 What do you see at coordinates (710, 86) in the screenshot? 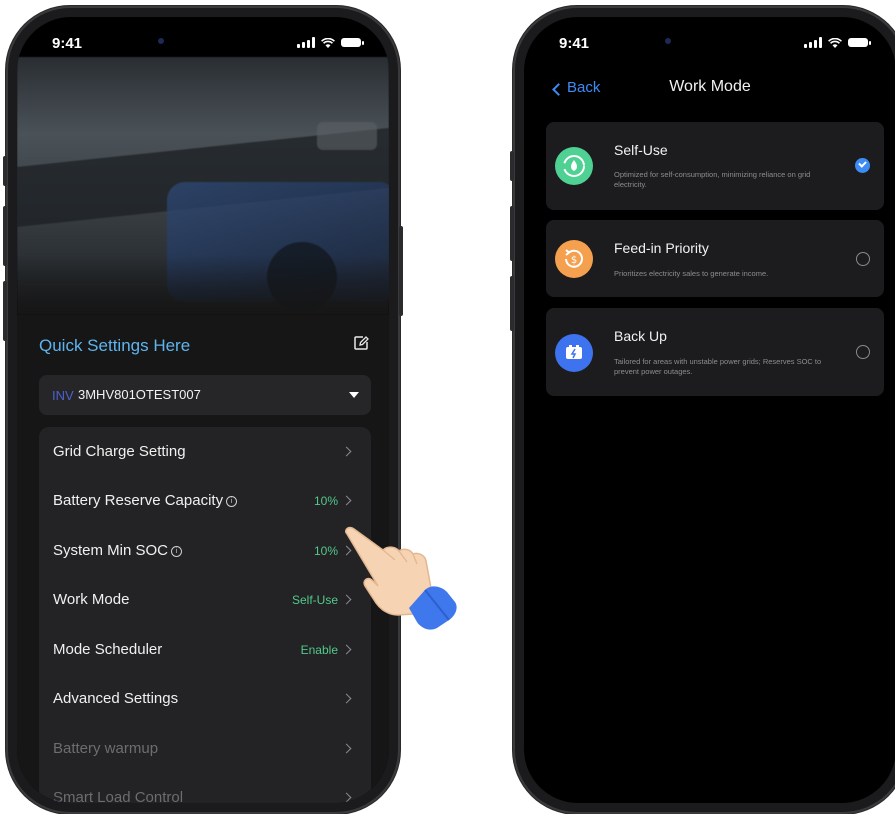
I see `page-title: Work Mode` at bounding box center [710, 86].